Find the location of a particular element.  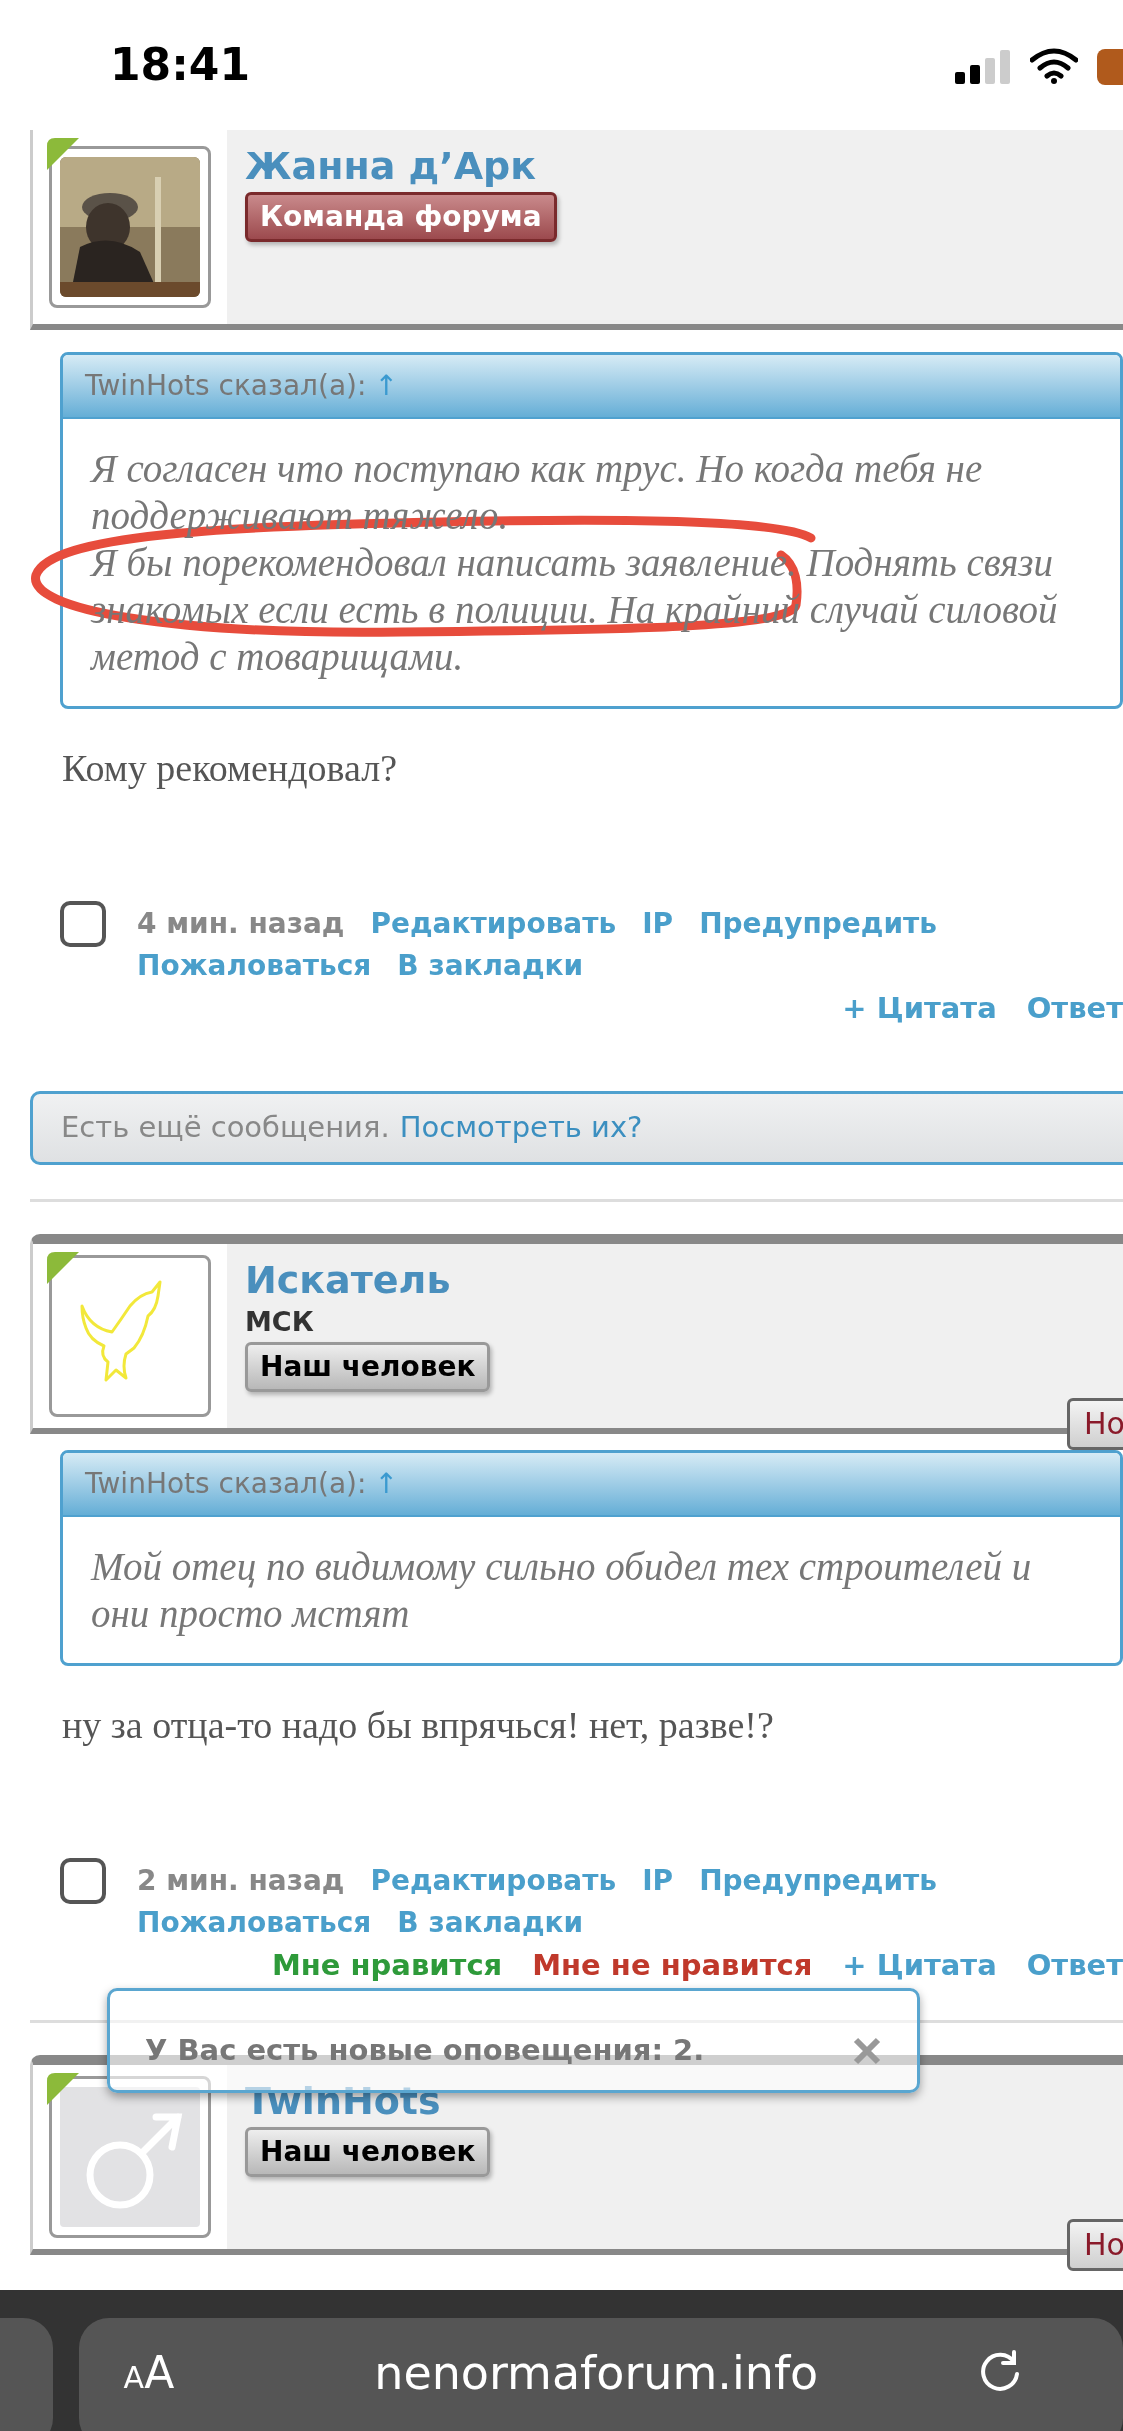

close-icon is located at coordinates (867, 2050).